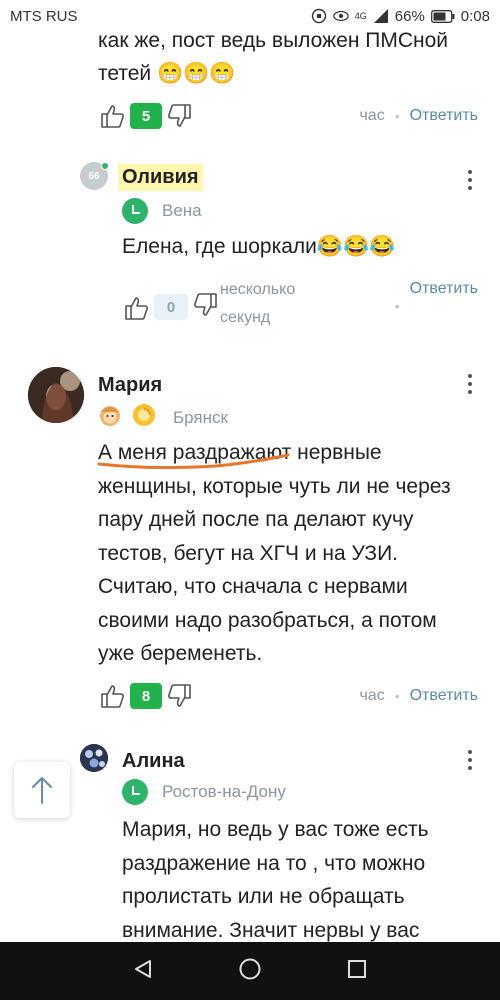 The image size is (500, 1000). I want to click on recents-icon, so click(357, 971).